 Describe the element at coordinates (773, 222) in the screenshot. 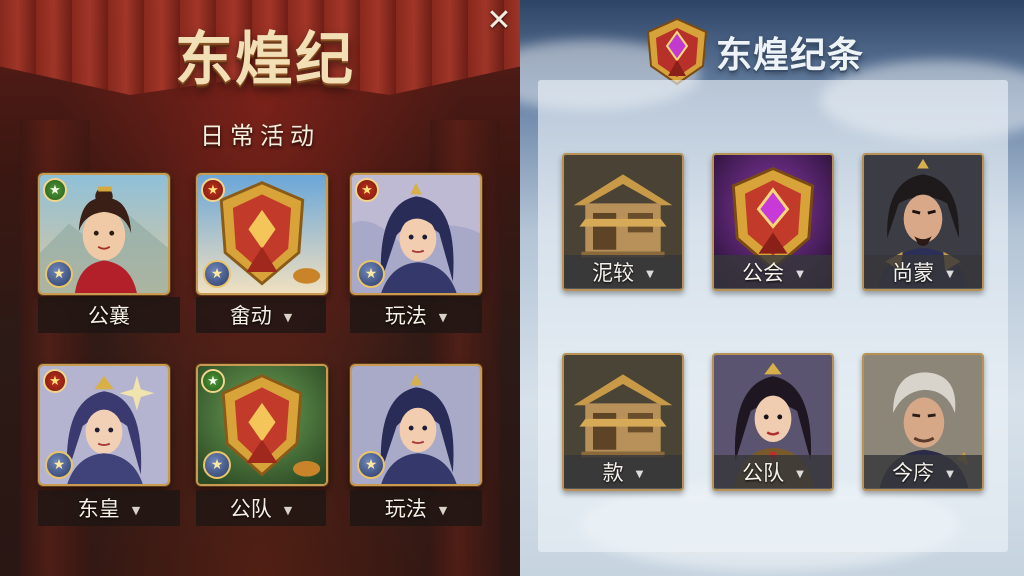

I see `archive-card: 公会 ▼` at that location.